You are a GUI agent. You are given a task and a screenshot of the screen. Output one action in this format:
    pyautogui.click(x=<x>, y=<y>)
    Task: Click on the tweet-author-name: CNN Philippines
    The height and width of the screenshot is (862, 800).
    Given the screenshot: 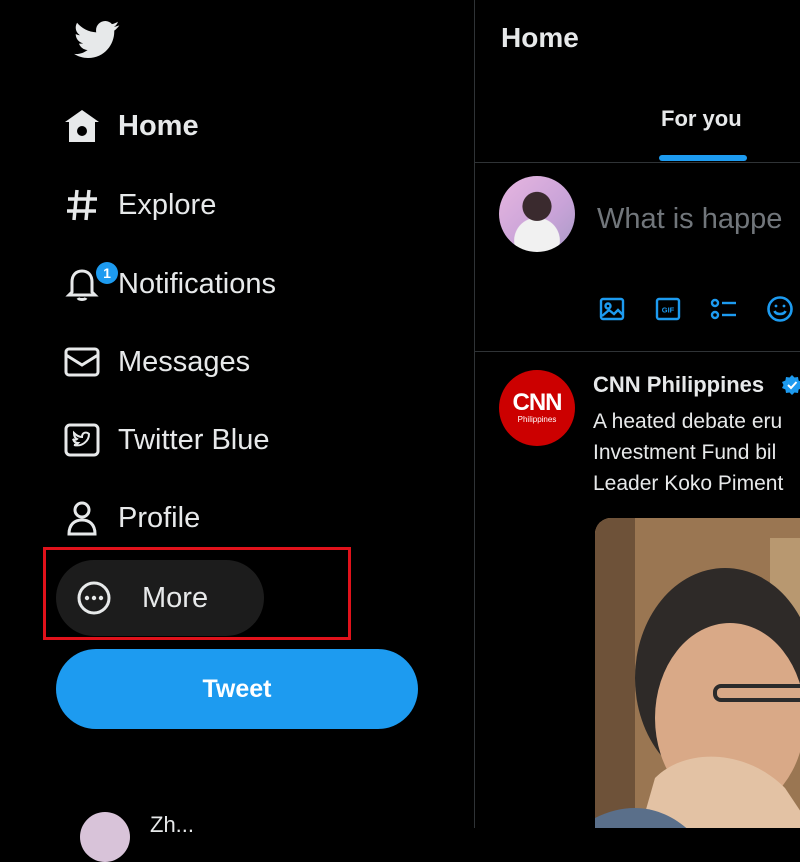 What is the action you would take?
    pyautogui.click(x=678, y=385)
    